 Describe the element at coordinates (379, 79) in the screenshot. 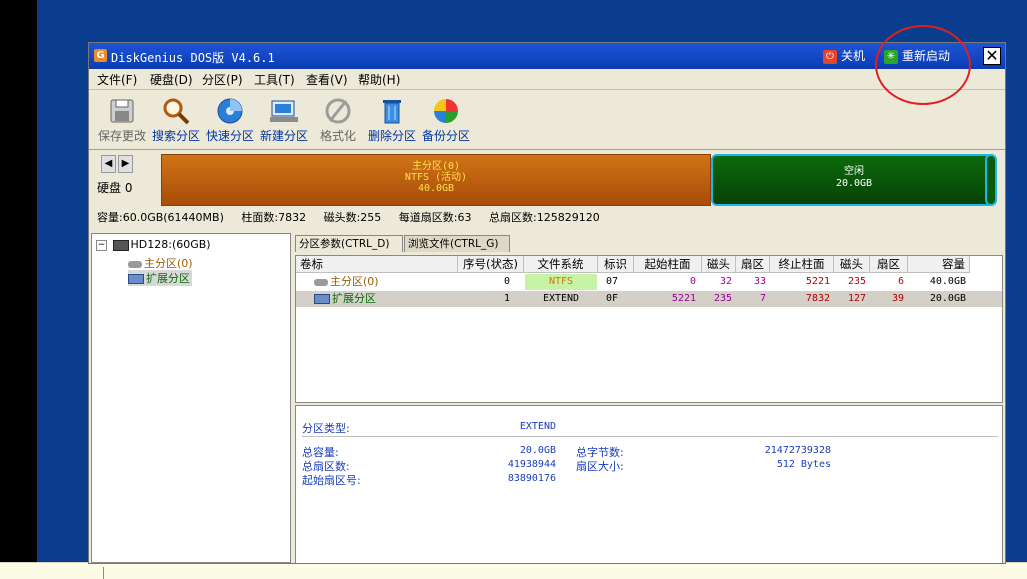

I see `menu-help: 帮助(H)` at that location.